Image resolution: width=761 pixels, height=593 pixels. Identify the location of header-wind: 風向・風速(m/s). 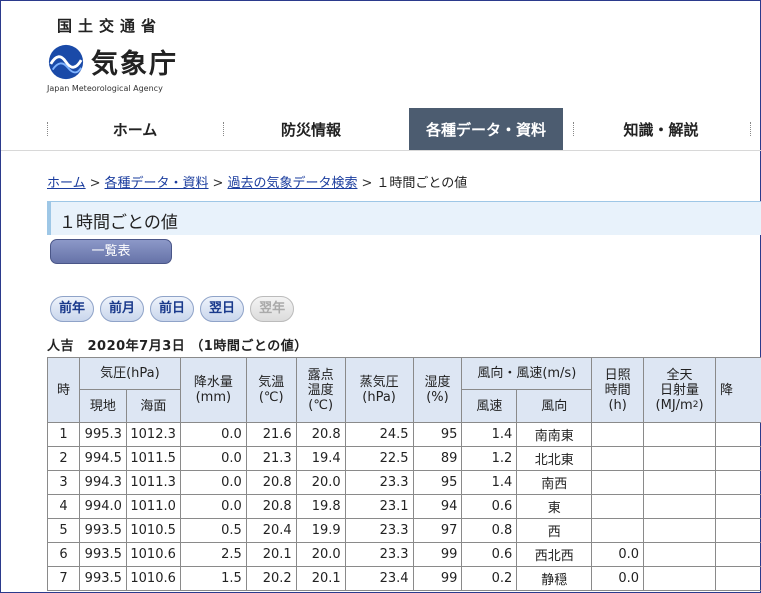
(527, 373).